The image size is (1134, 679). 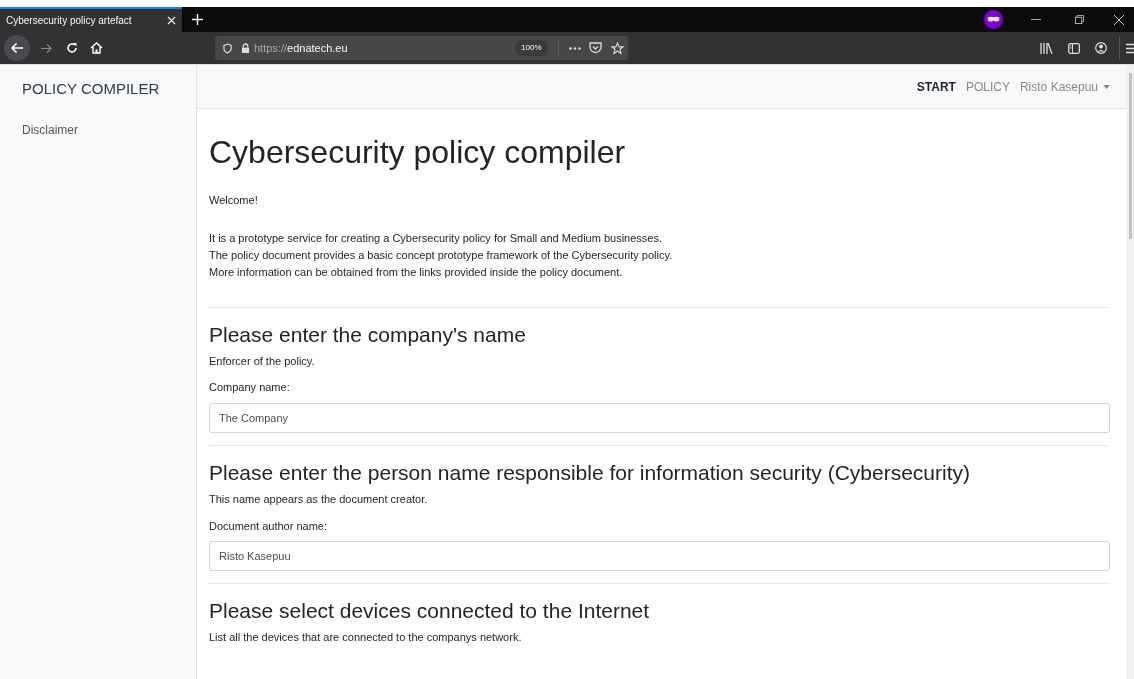 I want to click on reload-icon, so click(x=72, y=48).